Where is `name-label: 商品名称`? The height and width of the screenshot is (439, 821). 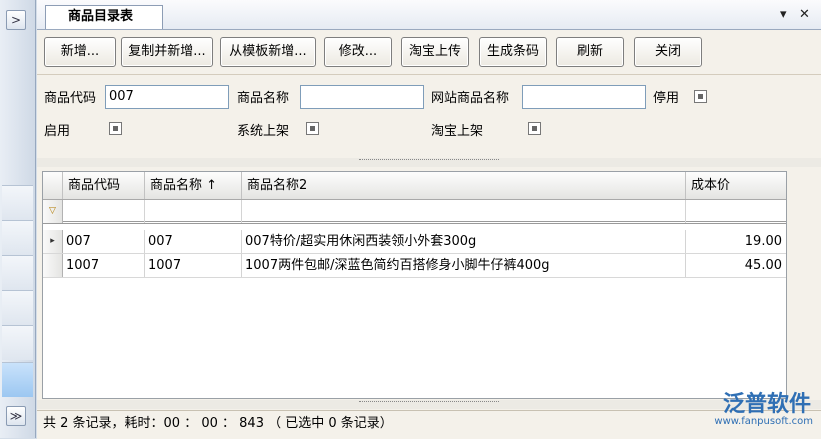 name-label: 商品名称 is located at coordinates (263, 98).